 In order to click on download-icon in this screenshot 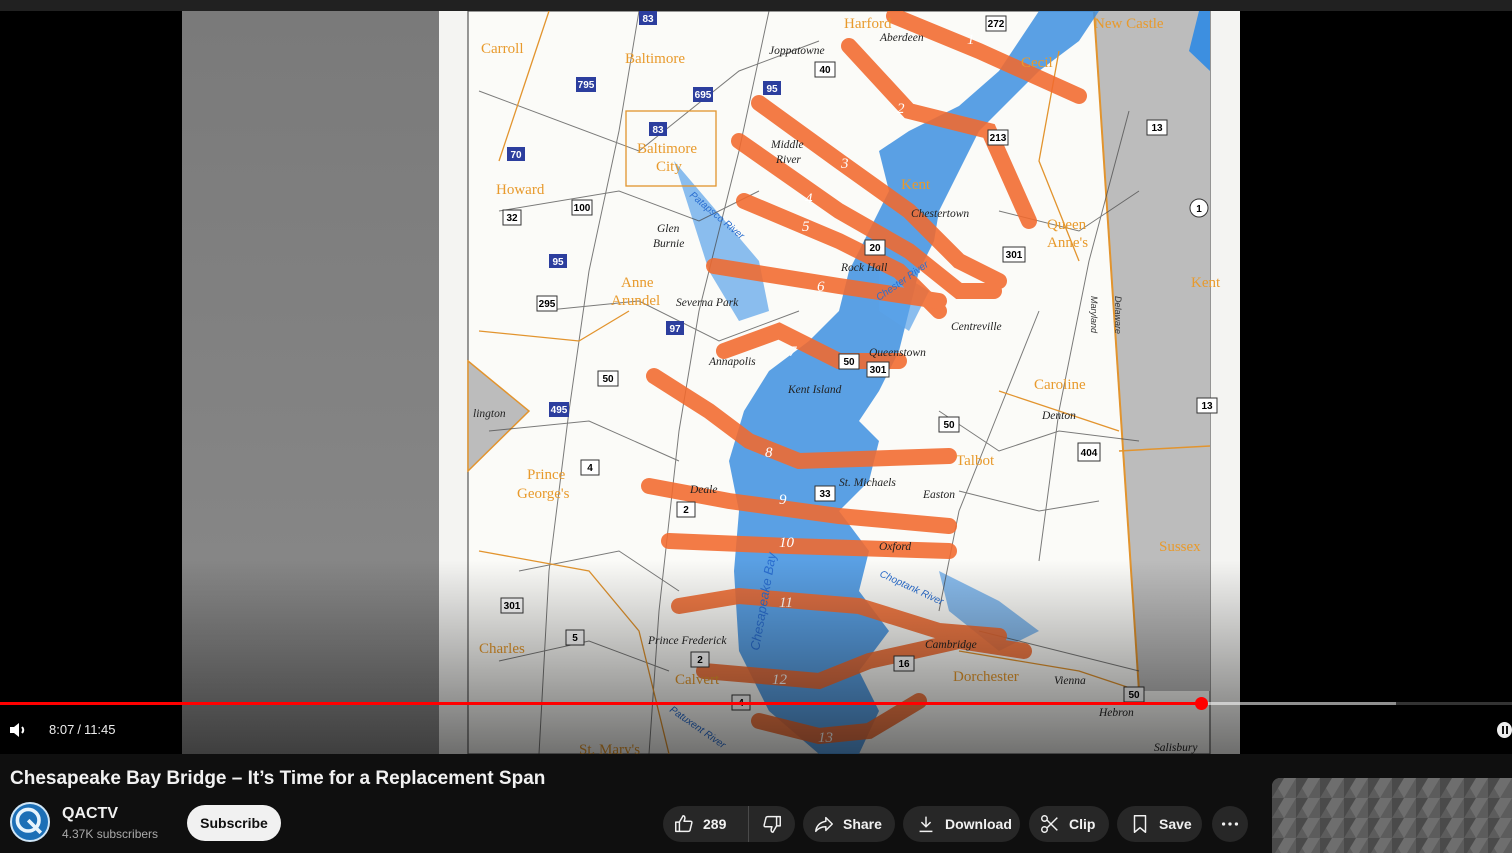, I will do `click(926, 824)`.